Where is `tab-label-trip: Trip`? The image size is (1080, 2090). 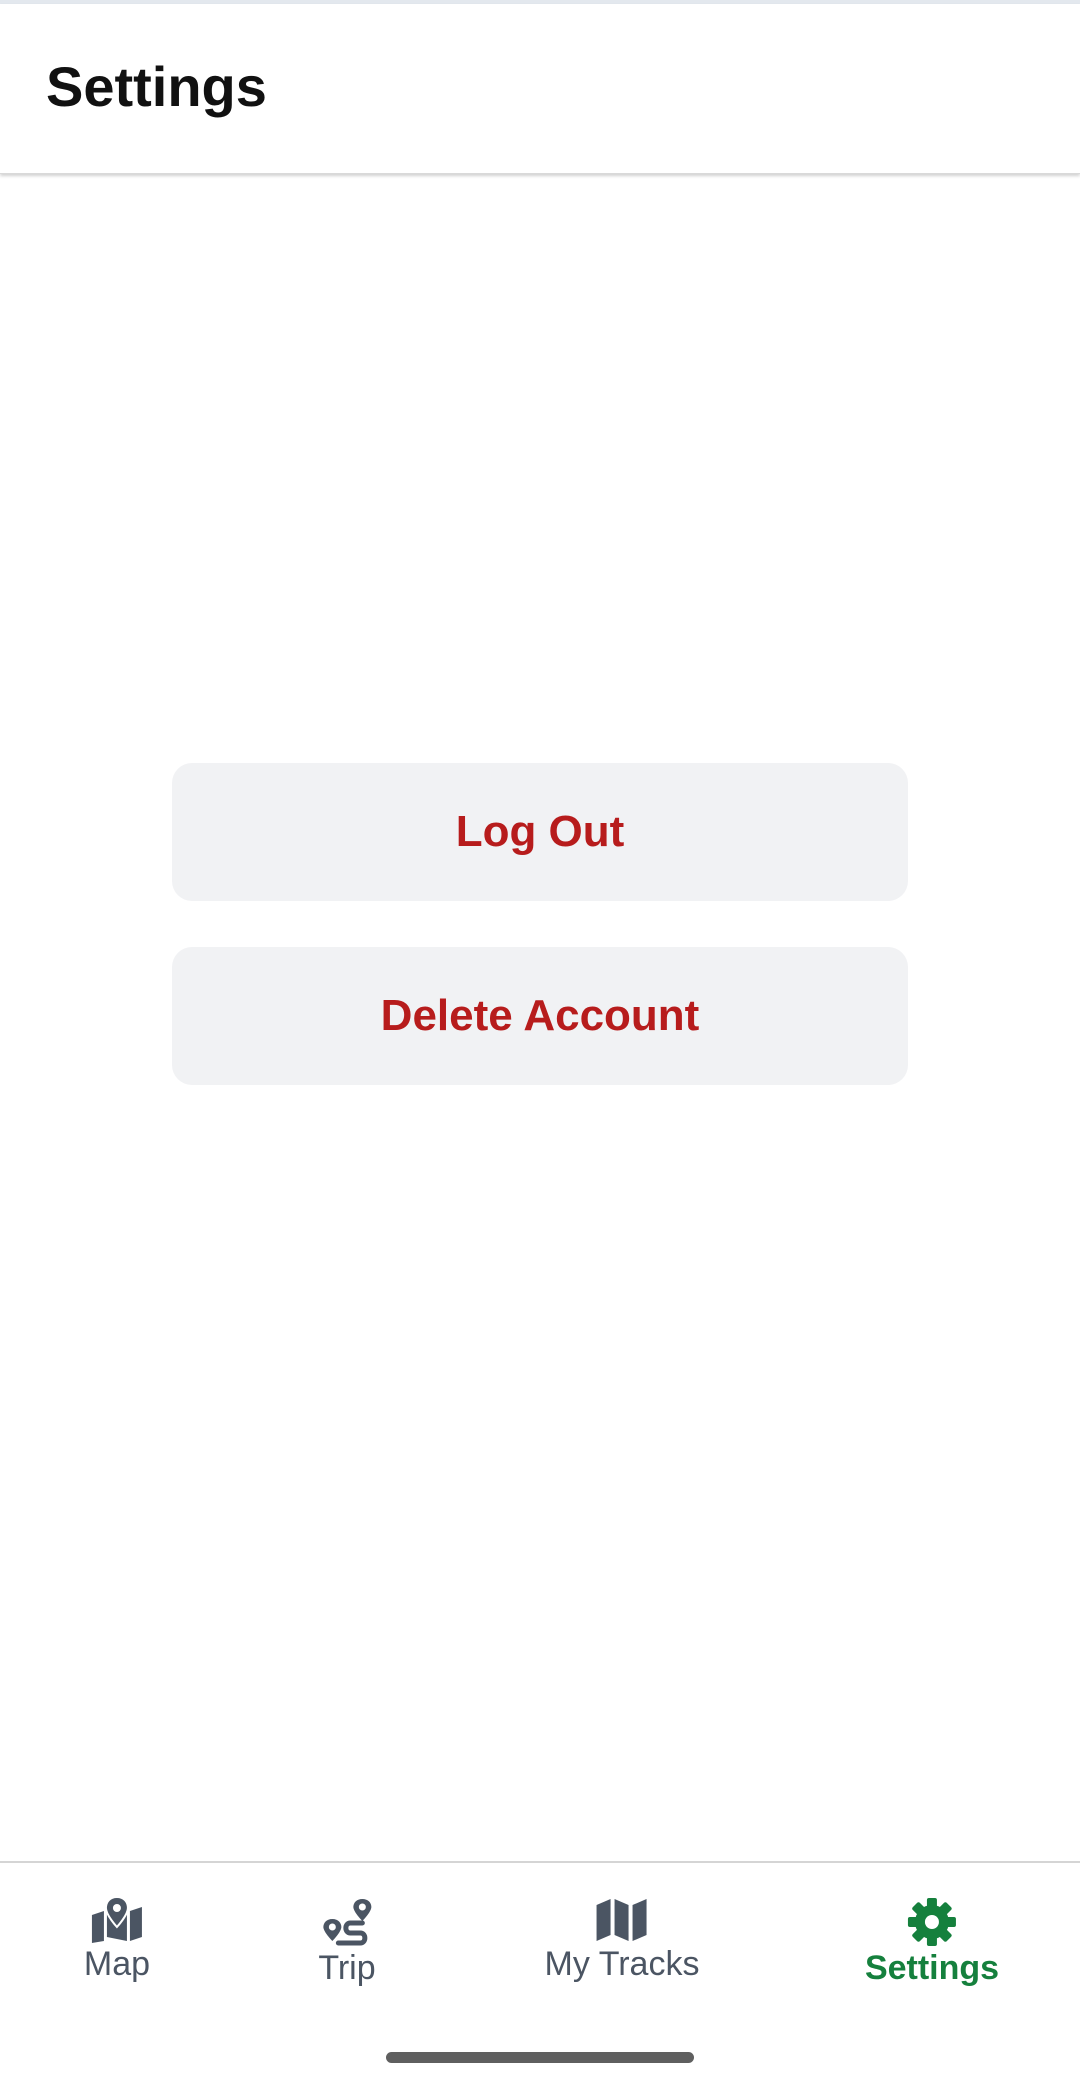
tab-label-trip: Trip is located at coordinates (347, 1968).